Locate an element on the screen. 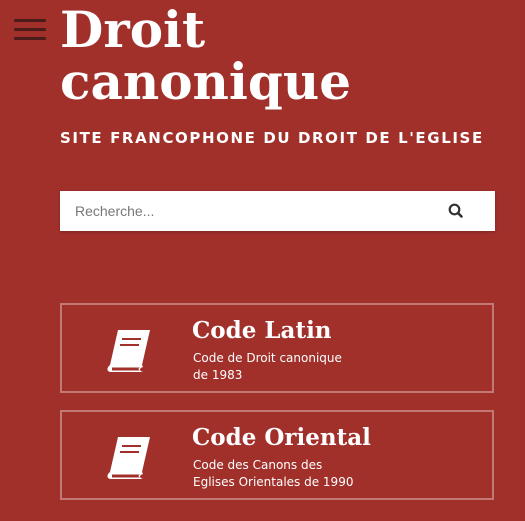 The height and width of the screenshot is (521, 525). search-icon is located at coordinates (455, 210).